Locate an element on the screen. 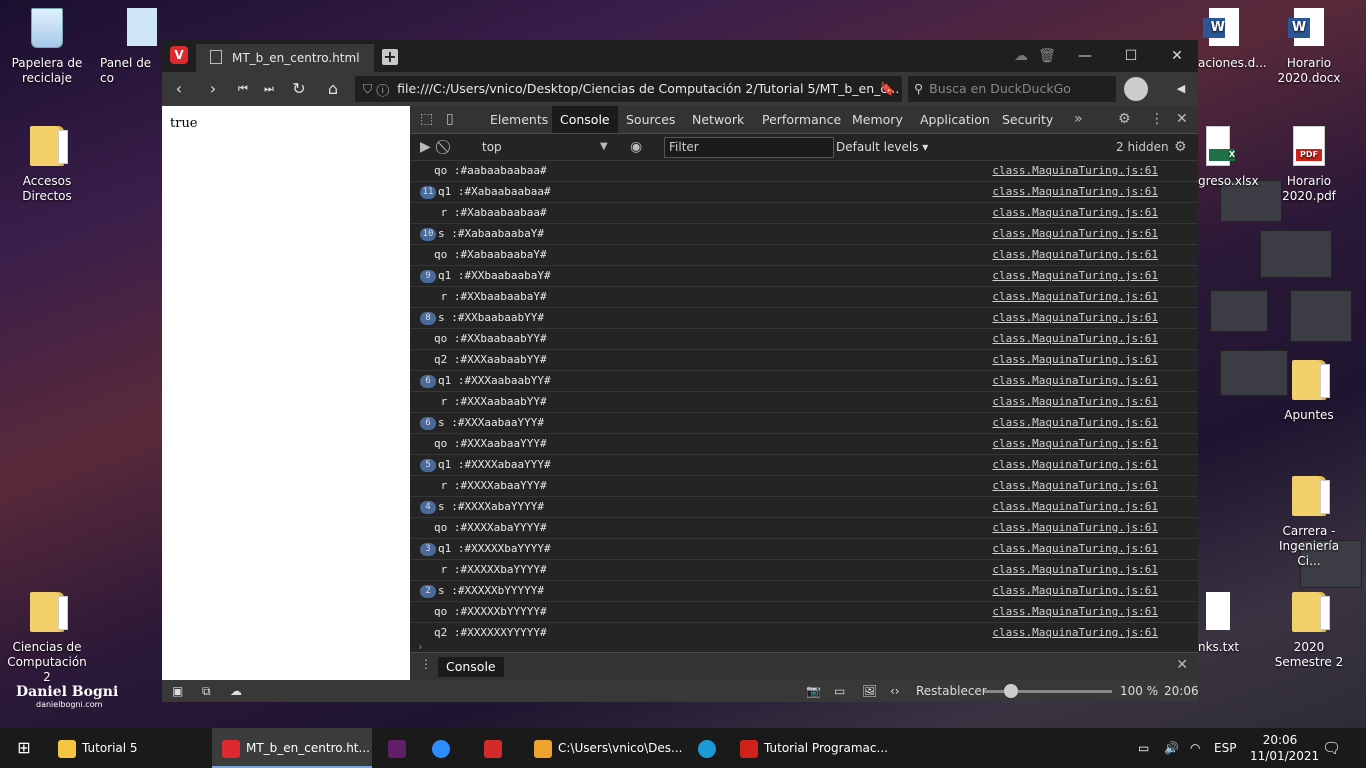 The width and height of the screenshot is (1366, 768). eye-icon: ◉ is located at coordinates (636, 147).